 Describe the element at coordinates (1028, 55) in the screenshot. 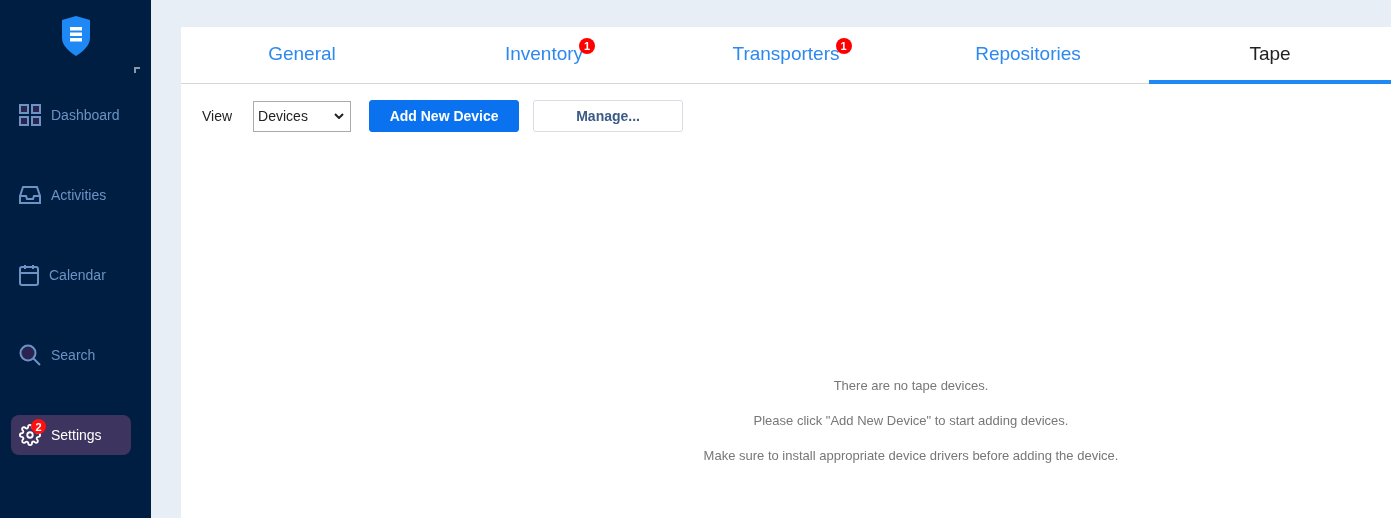

I see `tab: Repositories` at that location.